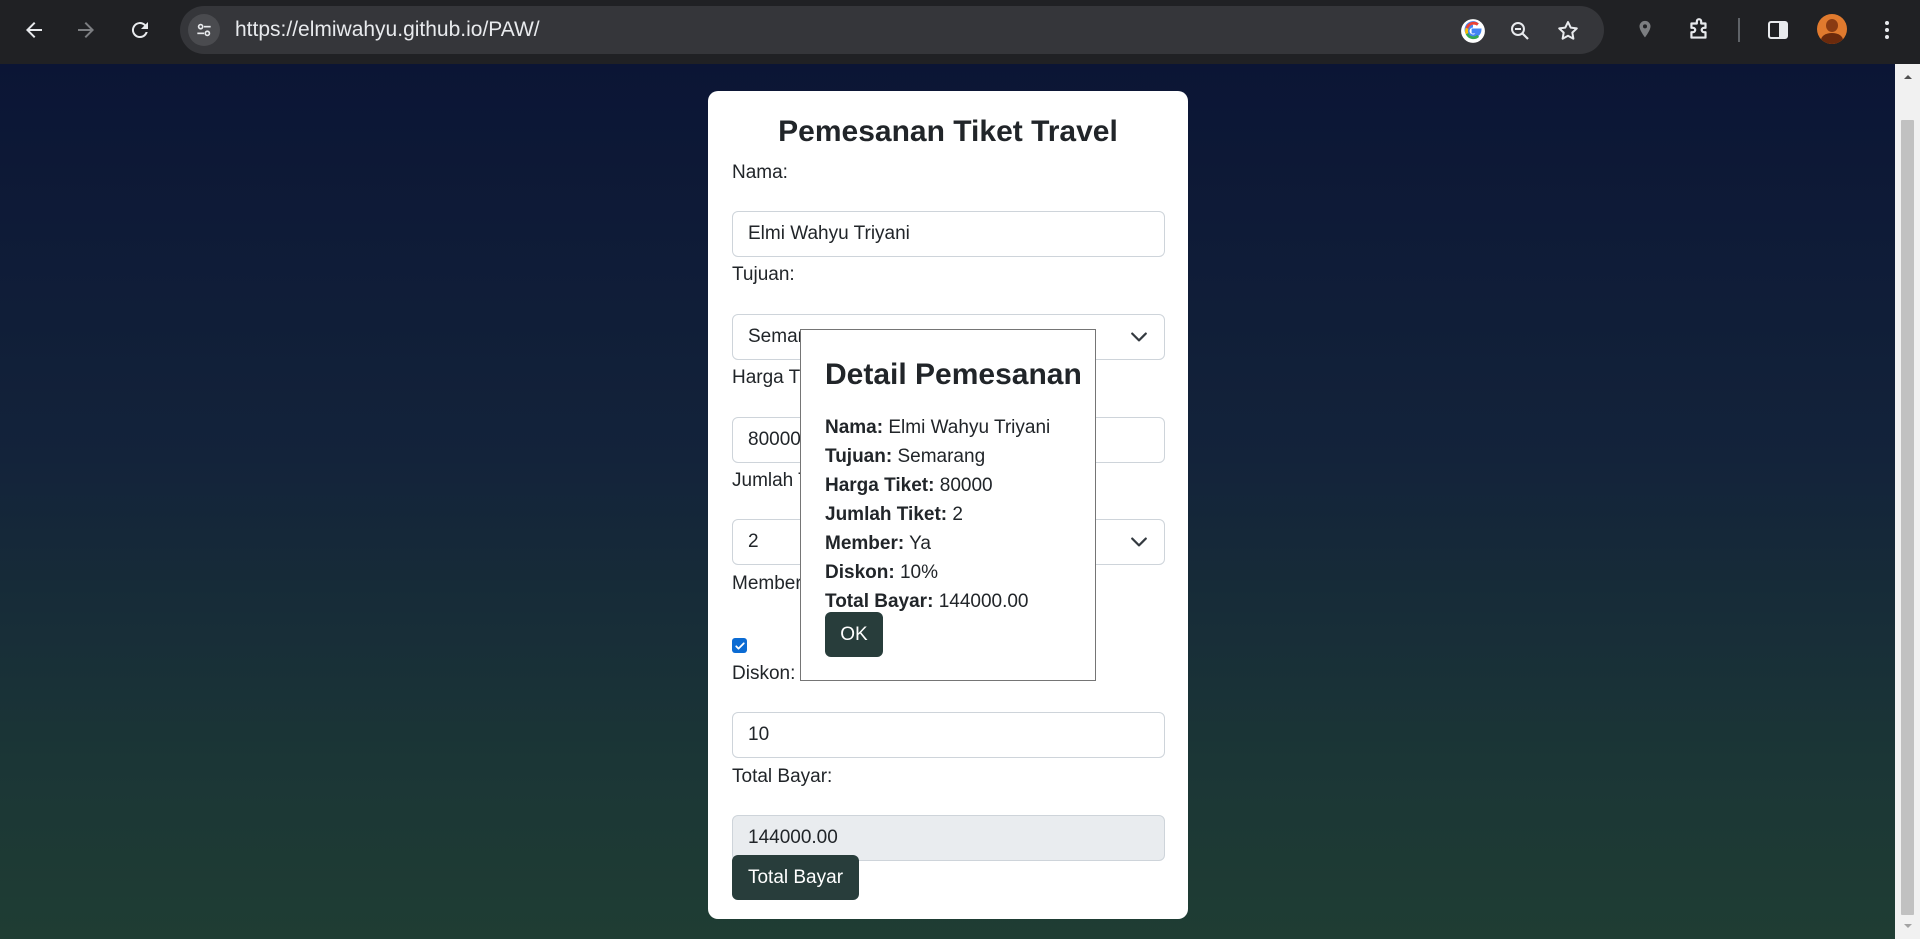  I want to click on dialog-title: Detail Pemesanan, so click(953, 374).